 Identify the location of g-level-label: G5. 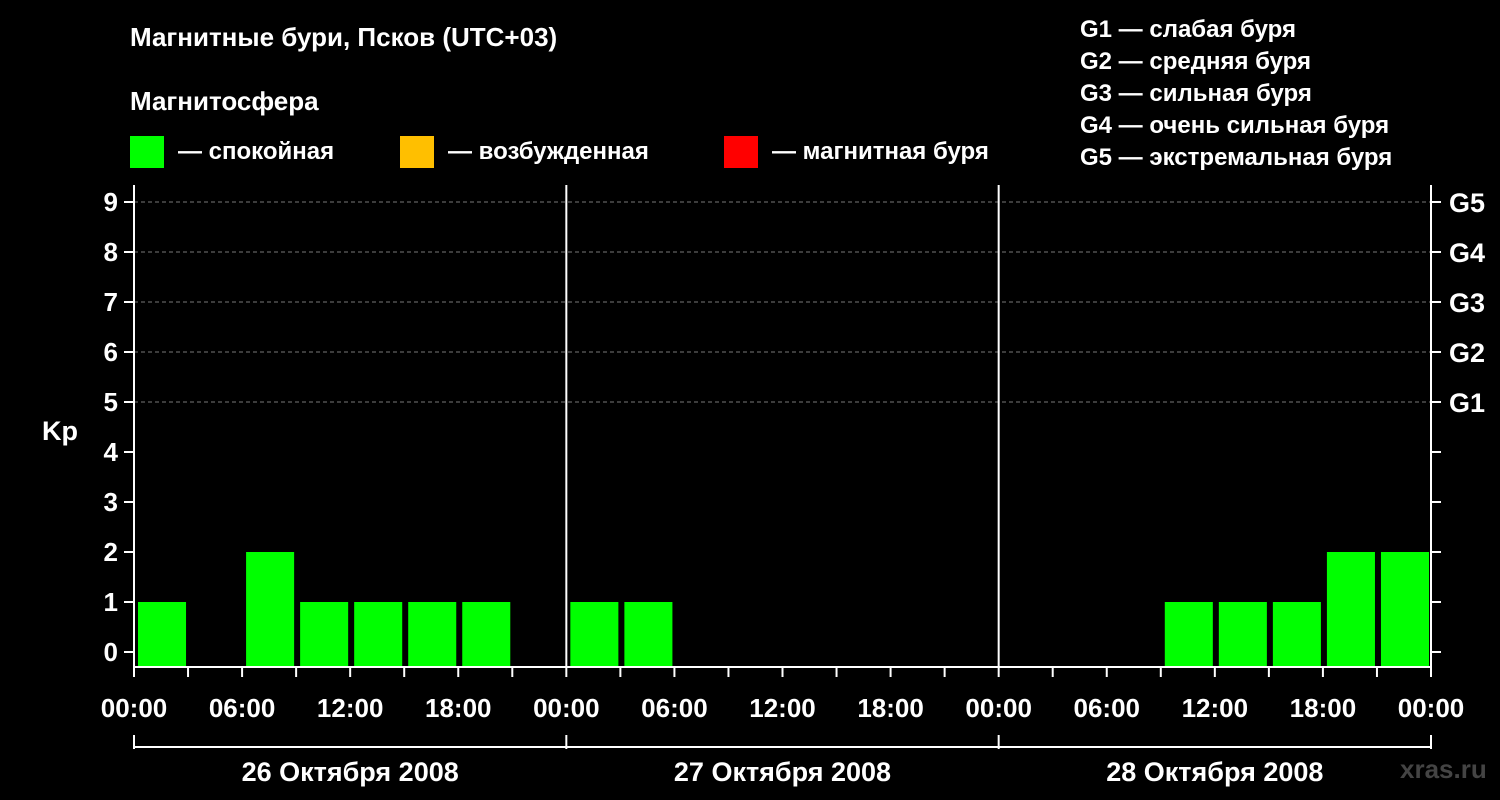
(1467, 203).